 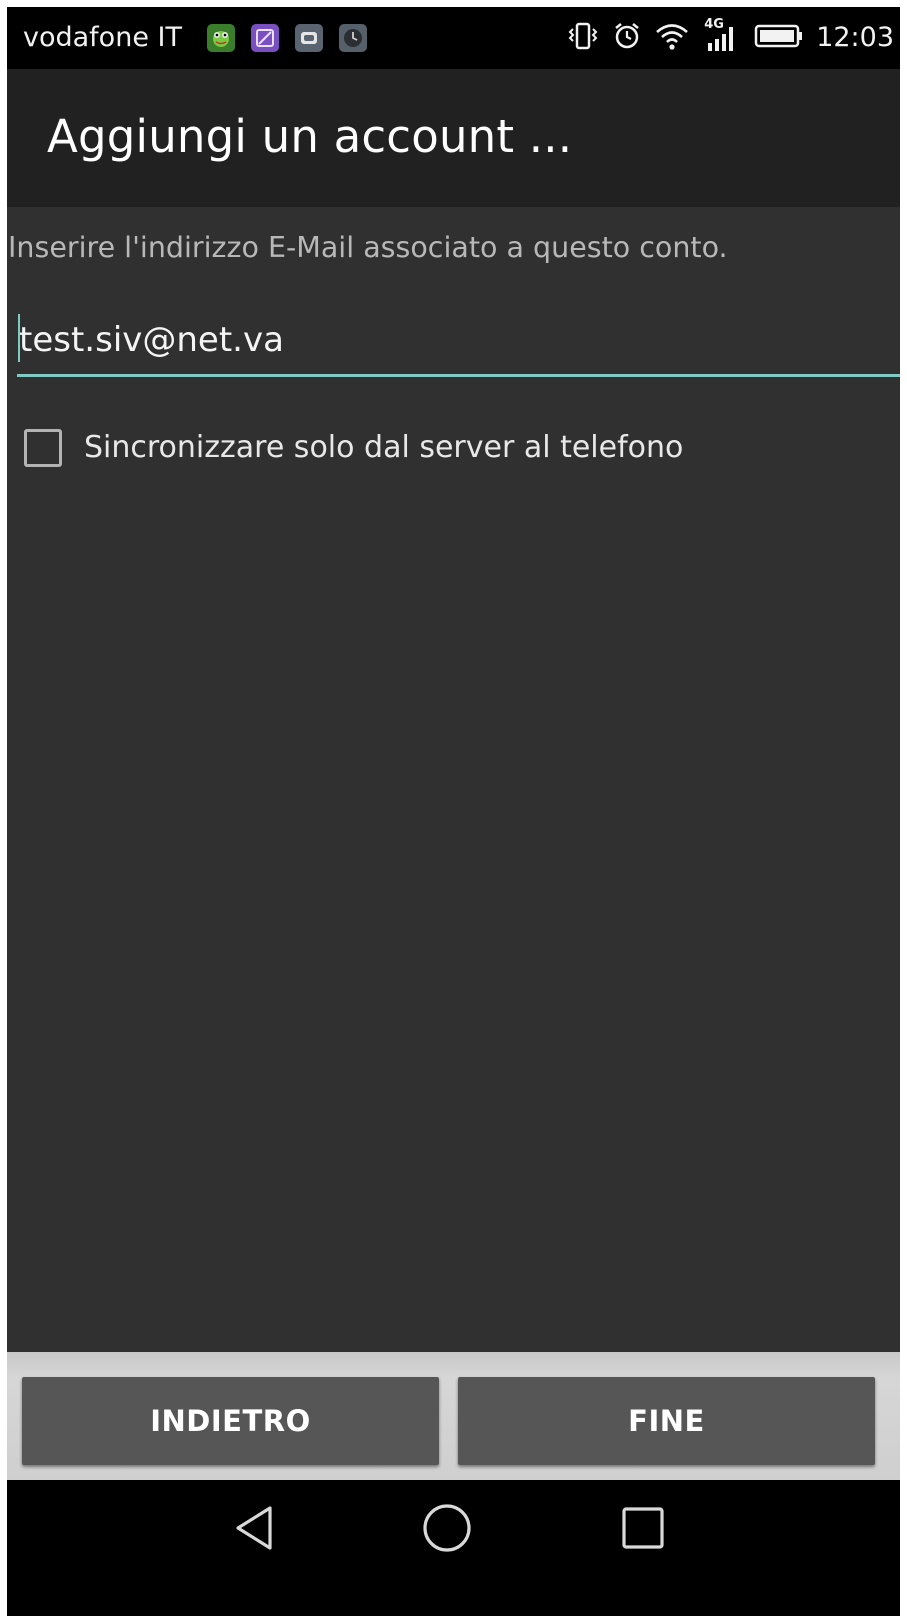 What do you see at coordinates (779, 38) in the screenshot?
I see `battery-icon` at bounding box center [779, 38].